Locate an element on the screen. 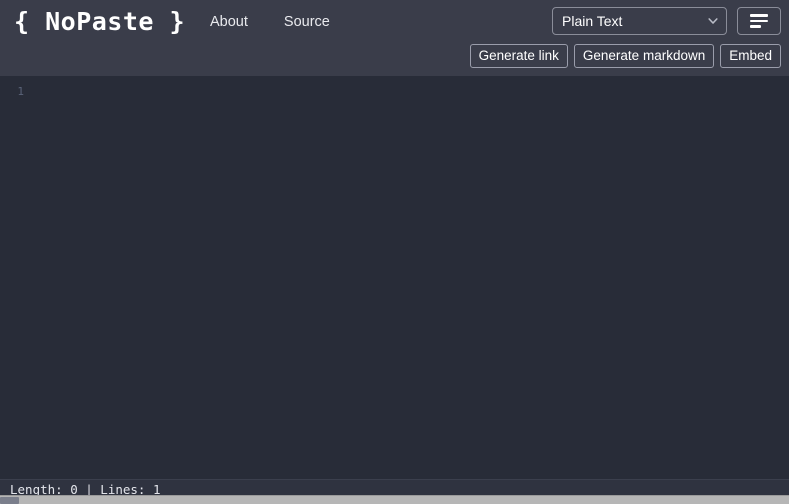  status-bar: Length: 0 | Lines: 1 is located at coordinates (394, 487).